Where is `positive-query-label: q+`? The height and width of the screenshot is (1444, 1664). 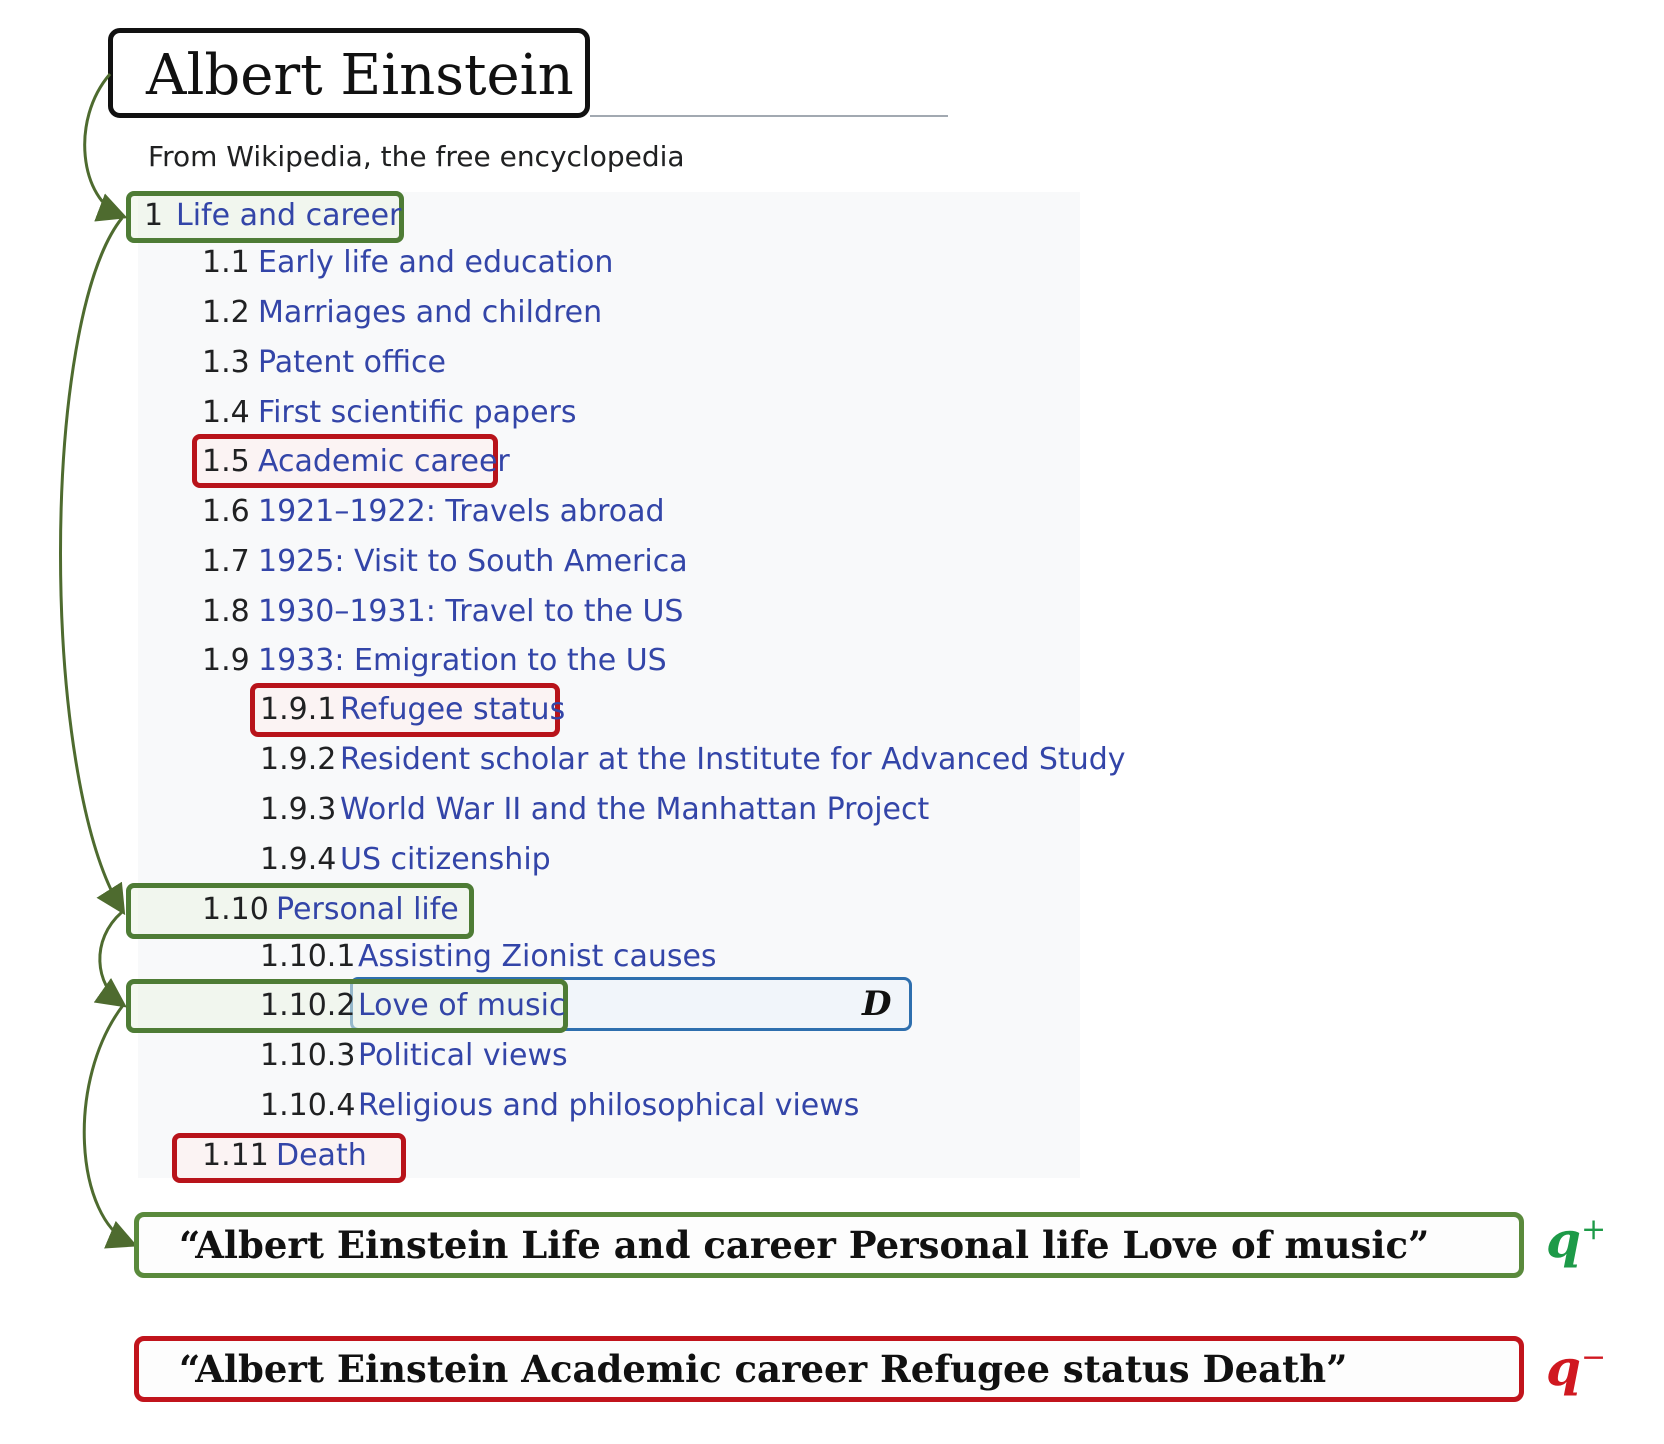 positive-query-label: q+ is located at coordinates (1576, 1240).